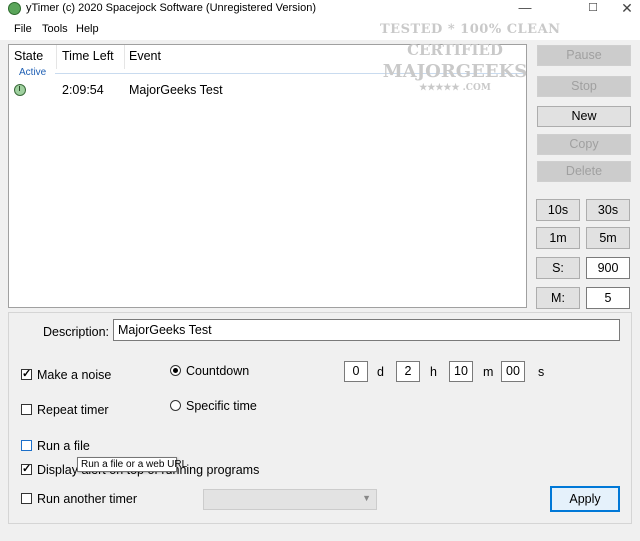 The height and width of the screenshot is (541, 640). What do you see at coordinates (87, 29) in the screenshot?
I see `menu-help: Help` at bounding box center [87, 29].